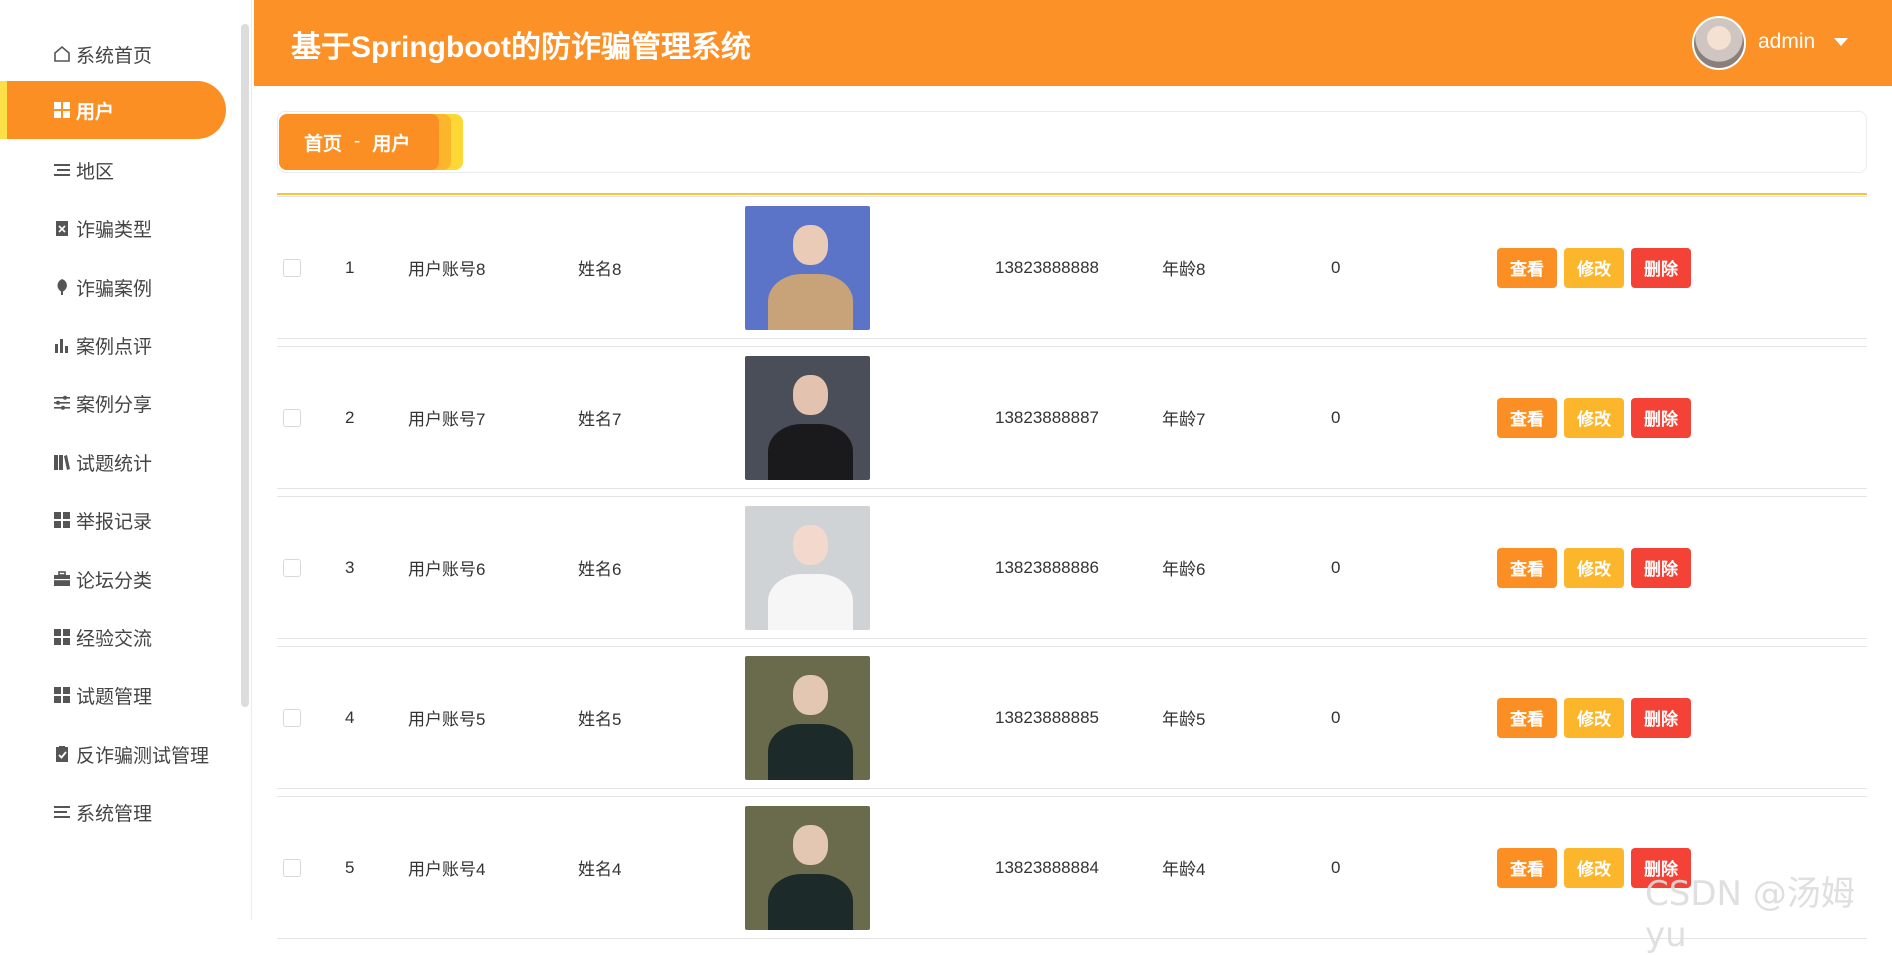 This screenshot has height=955, width=1892. I want to click on sidebar-item-label: 案例分享, so click(114, 405).